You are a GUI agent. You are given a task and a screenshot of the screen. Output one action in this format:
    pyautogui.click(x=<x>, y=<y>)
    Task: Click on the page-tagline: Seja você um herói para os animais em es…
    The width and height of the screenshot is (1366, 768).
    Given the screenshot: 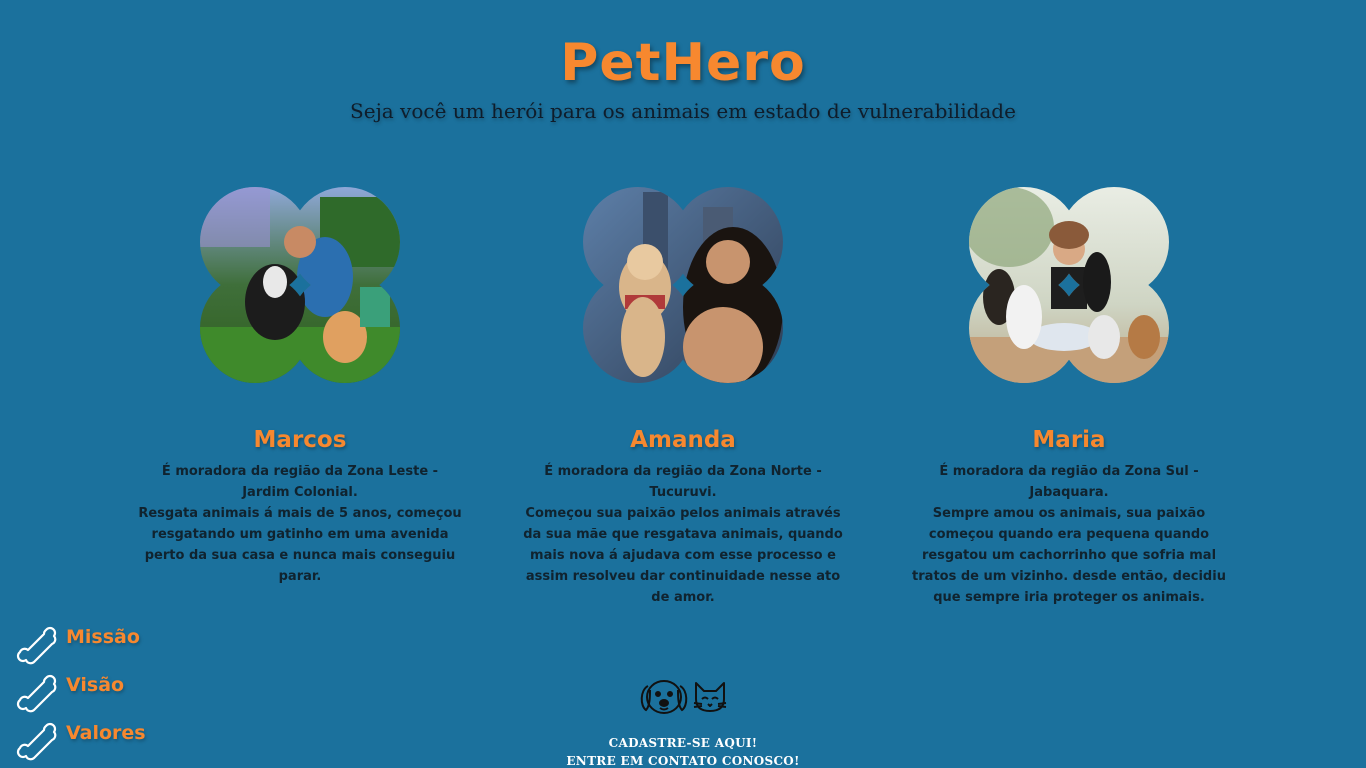 What is the action you would take?
    pyautogui.click(x=683, y=111)
    